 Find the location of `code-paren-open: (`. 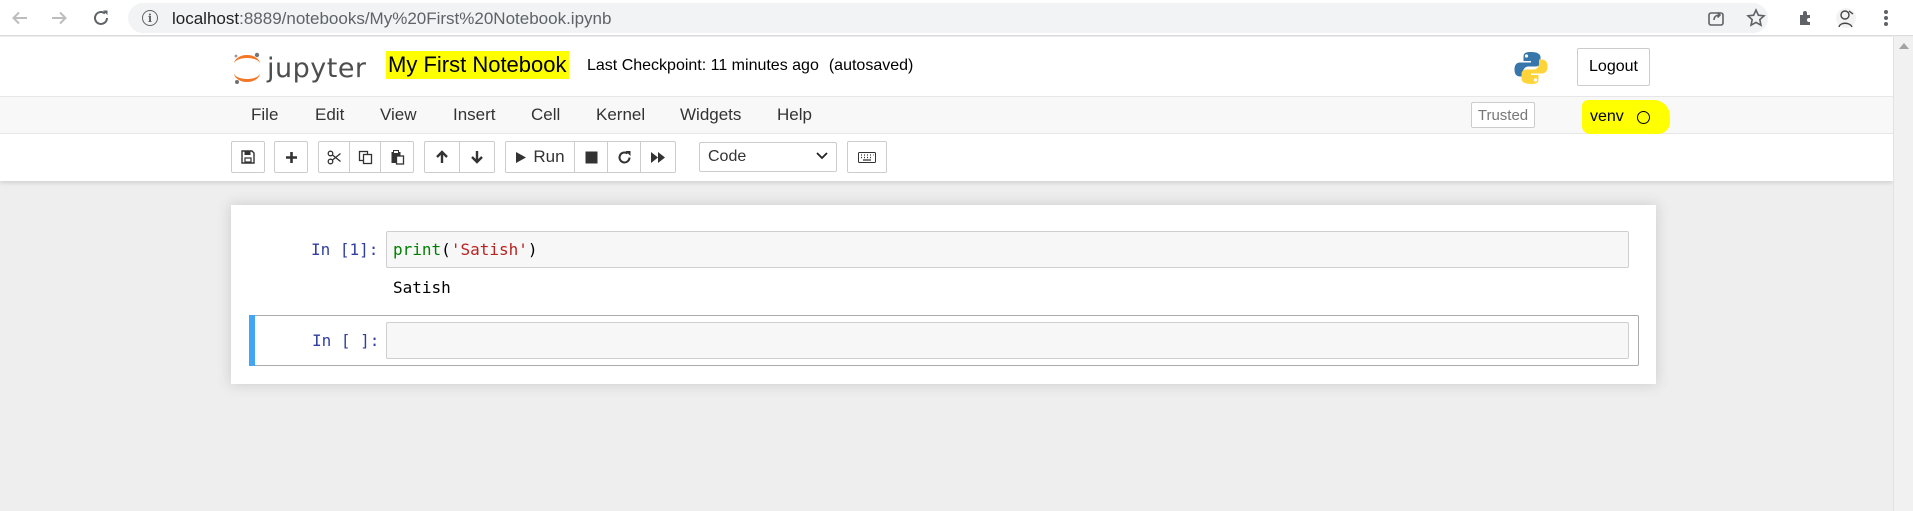

code-paren-open: ( is located at coordinates (446, 249).